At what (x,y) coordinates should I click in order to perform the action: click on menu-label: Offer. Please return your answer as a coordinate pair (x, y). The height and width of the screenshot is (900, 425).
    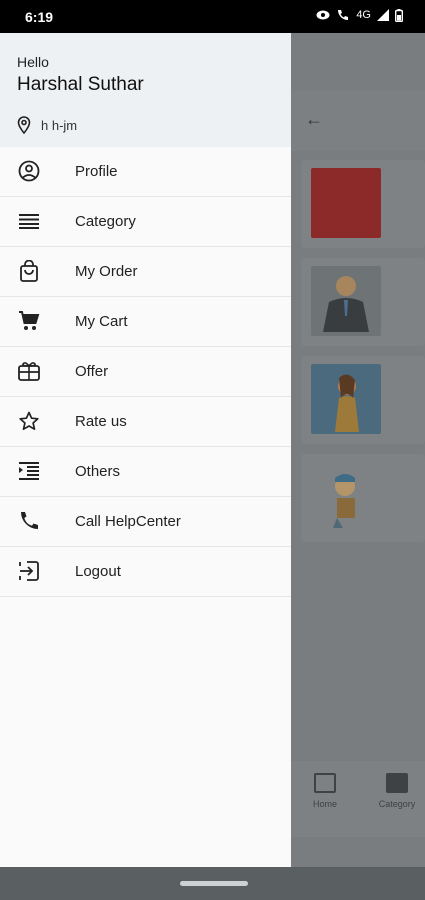
    Looking at the image, I should click on (92, 371).